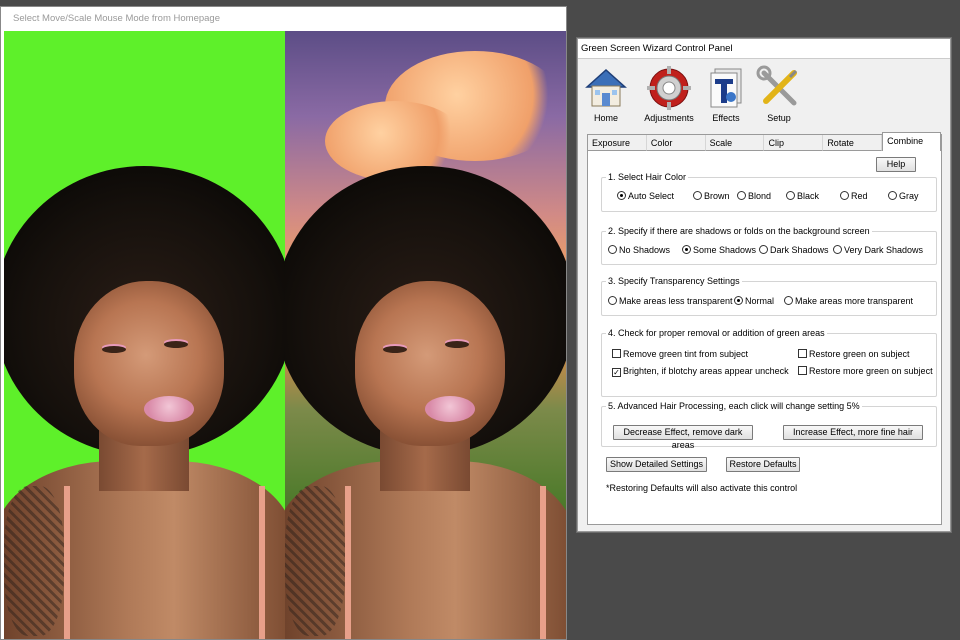  Describe the element at coordinates (848, 301) in the screenshot. I see `more-transparent-radio: Make areas more transparent` at that location.